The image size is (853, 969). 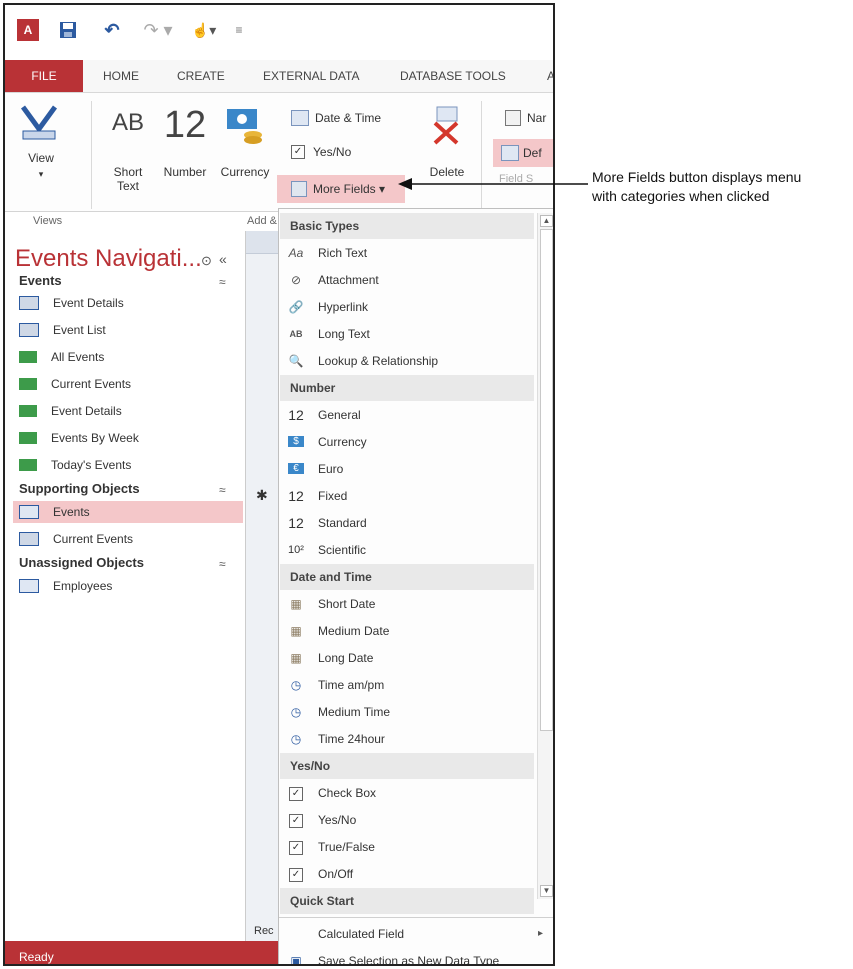 I want to click on menu-item-medium-time: ◷ Medium Time, so click(x=407, y=711).